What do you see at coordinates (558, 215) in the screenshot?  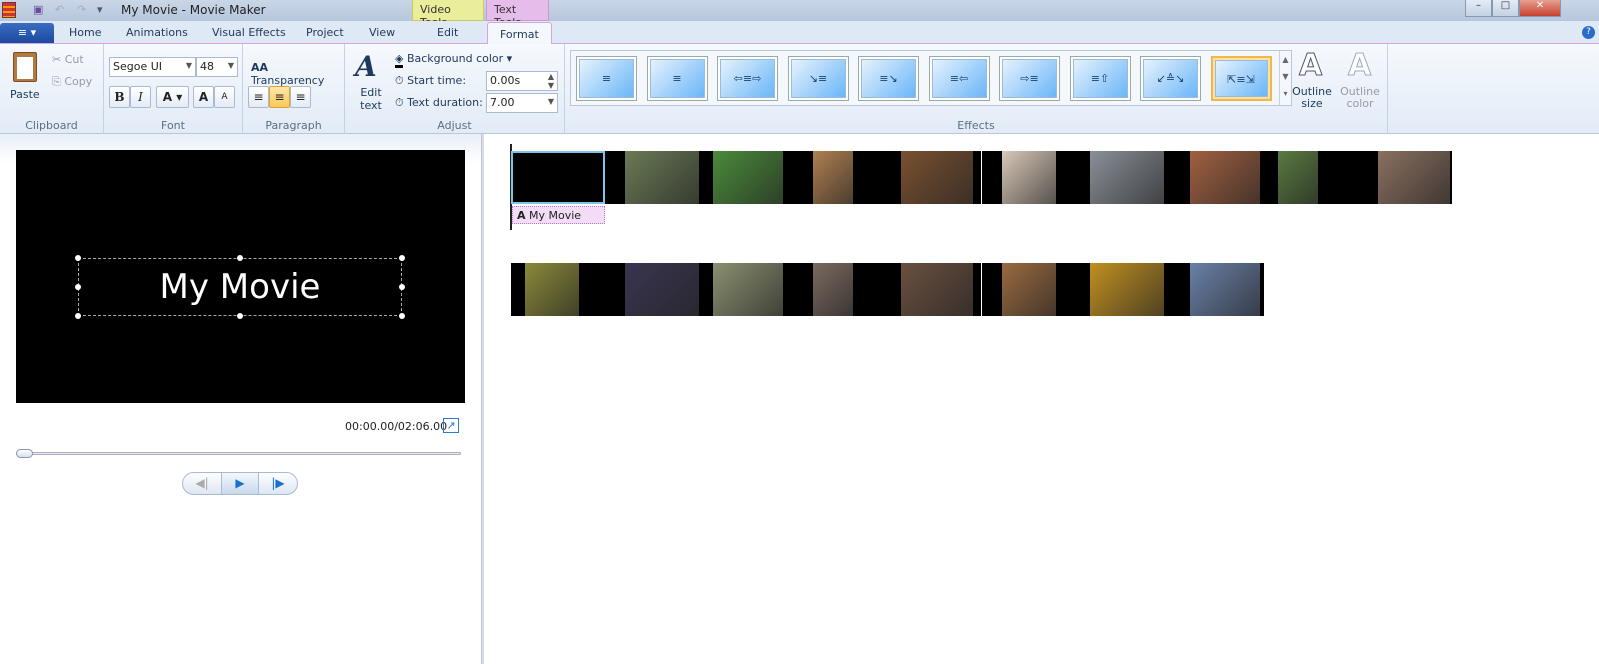 I see `caption-clip: A My Movie` at bounding box center [558, 215].